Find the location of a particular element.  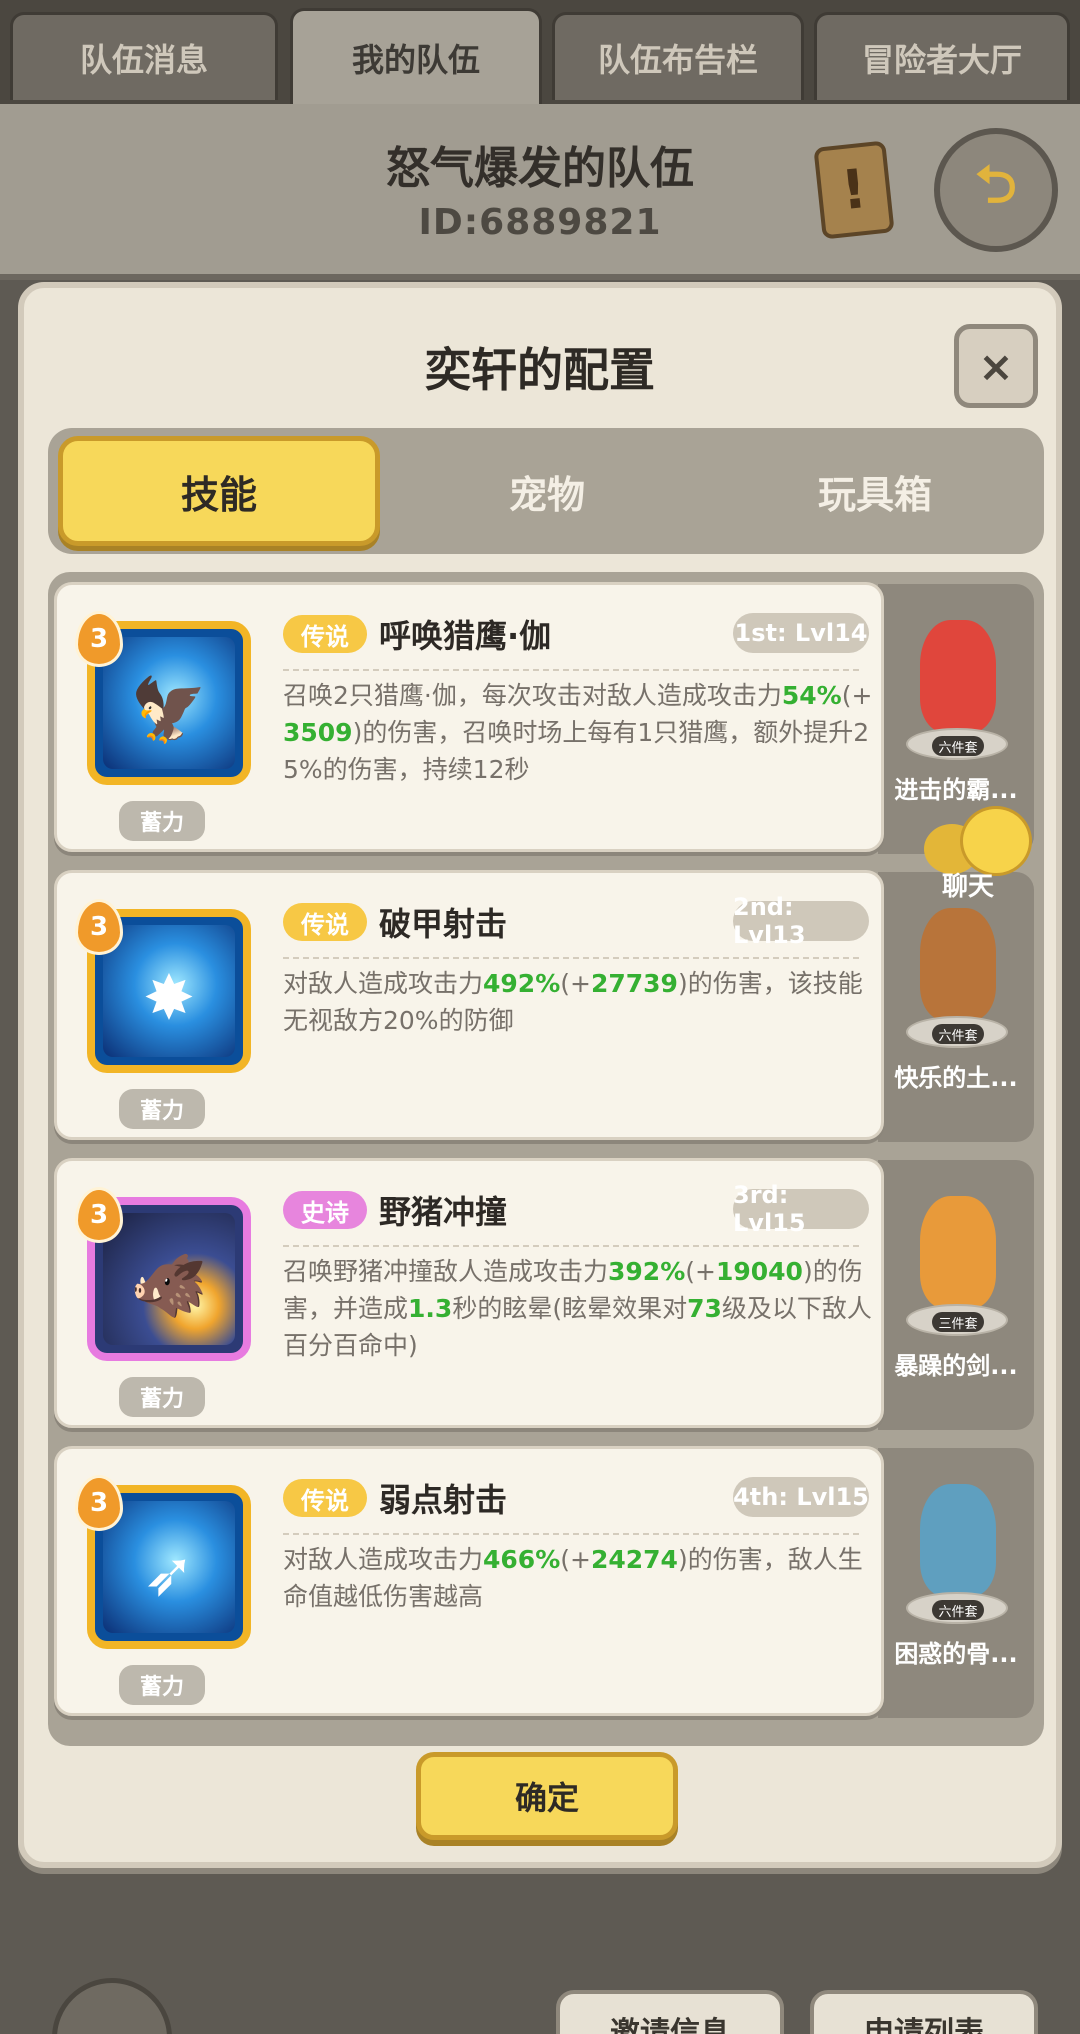

top-tab-bar: 队伍消息 我的队伍 队伍布告栏 冒险者大厅 is located at coordinates (540, 52).